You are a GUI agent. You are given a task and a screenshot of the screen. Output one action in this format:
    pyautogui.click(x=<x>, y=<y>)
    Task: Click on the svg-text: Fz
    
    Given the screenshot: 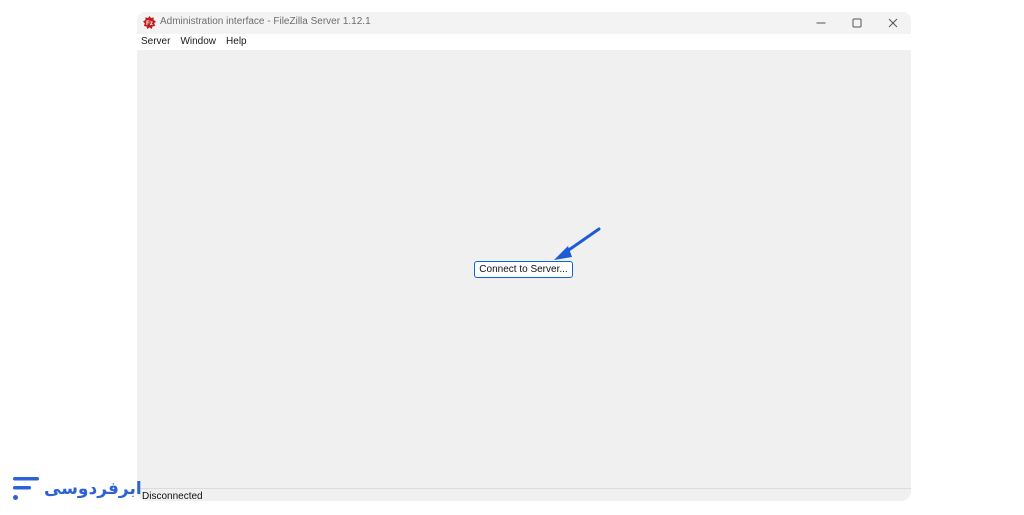 What is the action you would take?
    pyautogui.click(x=149, y=24)
    